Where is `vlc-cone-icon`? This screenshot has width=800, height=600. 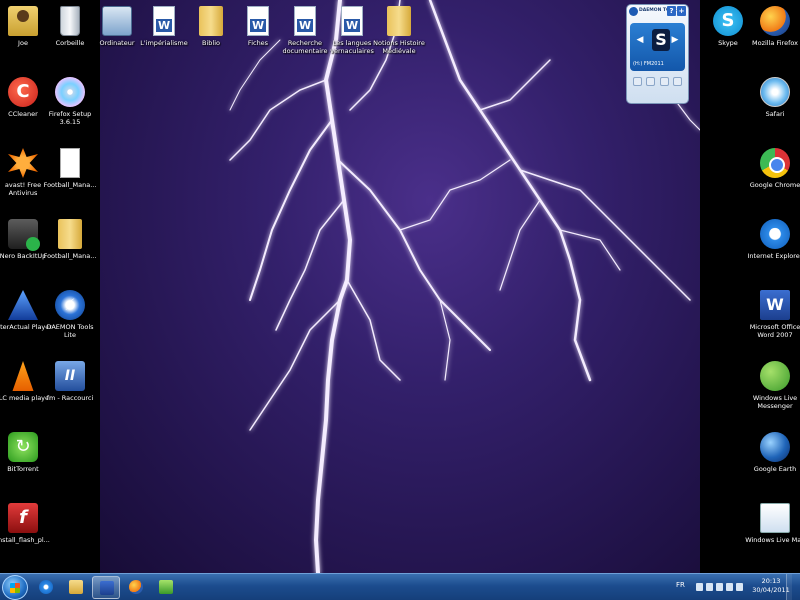 vlc-cone-icon is located at coordinates (23, 376).